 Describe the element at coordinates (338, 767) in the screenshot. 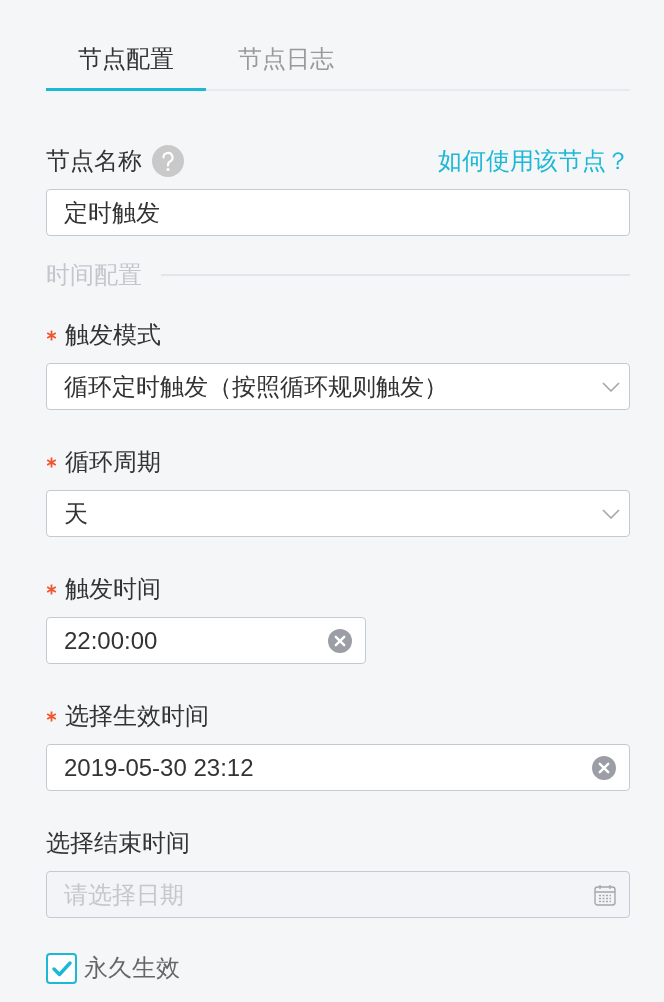

I see `date-time-field: 2019-05-30 23:12` at that location.